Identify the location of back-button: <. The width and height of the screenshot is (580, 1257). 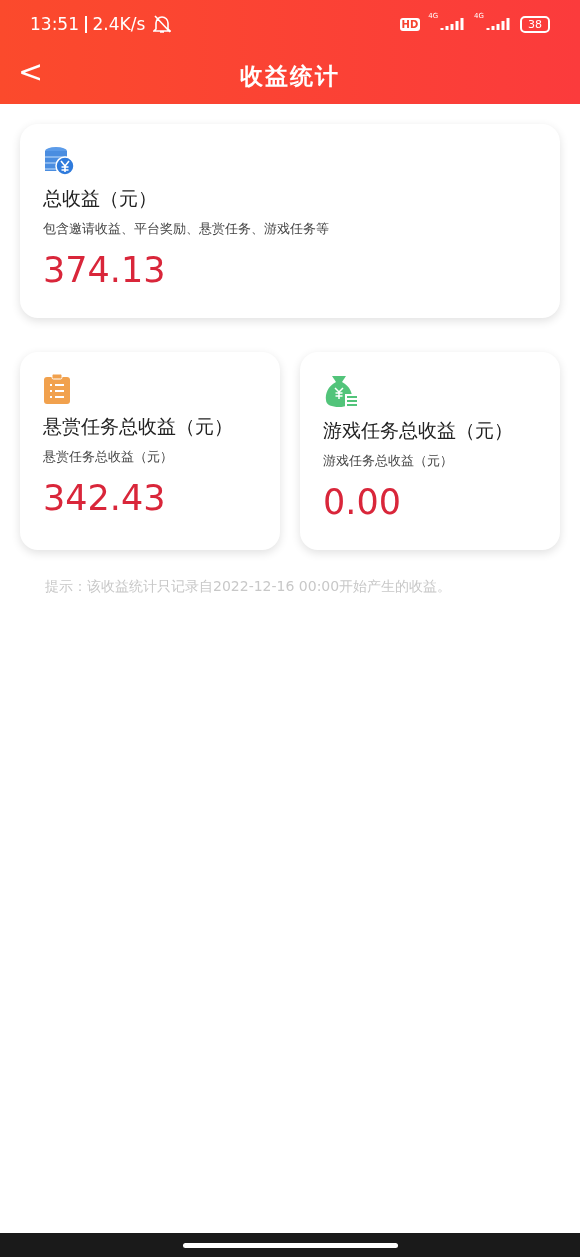
(31, 71).